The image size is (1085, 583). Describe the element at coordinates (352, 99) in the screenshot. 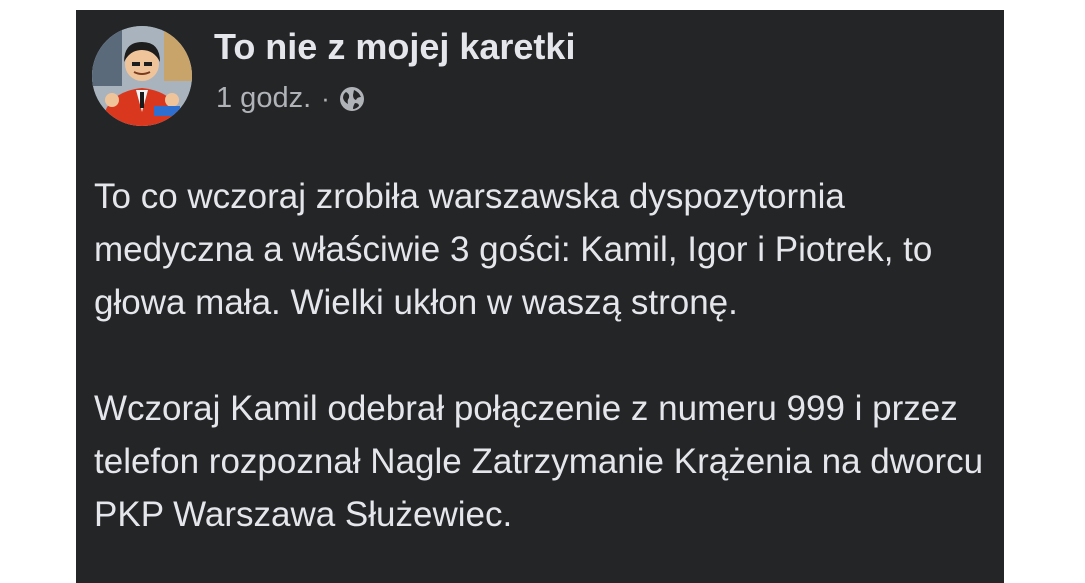

I see `globe-icon` at that location.